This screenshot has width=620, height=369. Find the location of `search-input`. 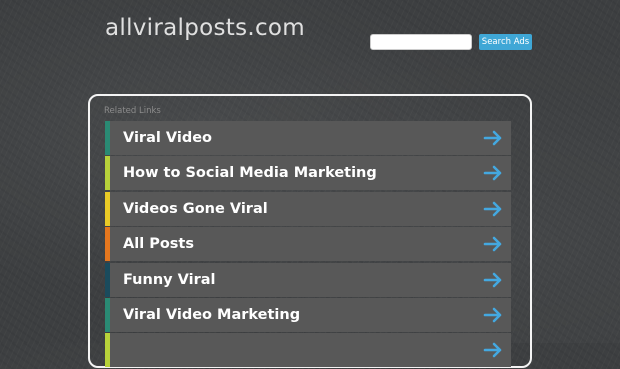

search-input is located at coordinates (421, 42).